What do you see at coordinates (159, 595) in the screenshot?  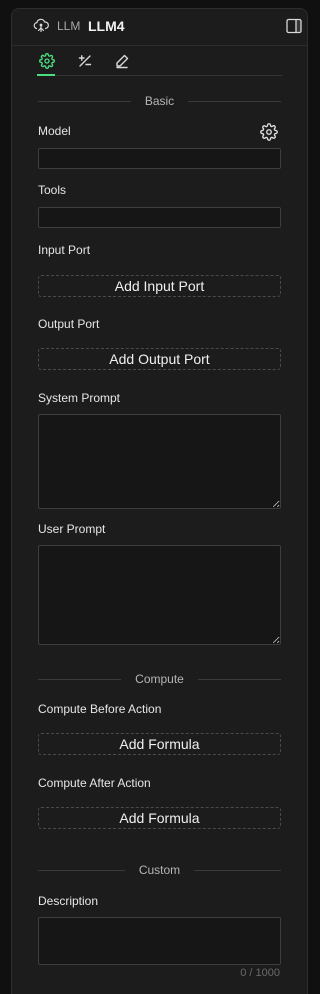 I see `user-prompt-textarea` at bounding box center [159, 595].